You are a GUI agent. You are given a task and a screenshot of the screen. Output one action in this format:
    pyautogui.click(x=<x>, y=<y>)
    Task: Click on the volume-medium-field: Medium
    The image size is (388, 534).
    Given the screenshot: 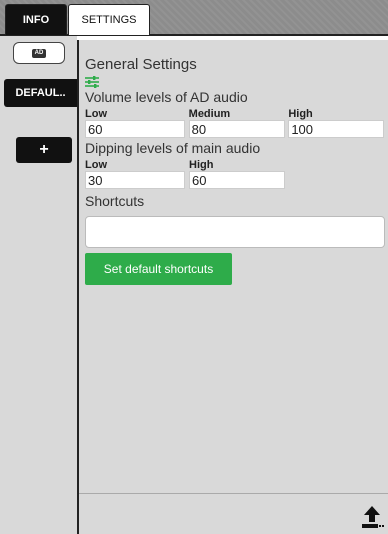 What is the action you would take?
    pyautogui.click(x=238, y=122)
    